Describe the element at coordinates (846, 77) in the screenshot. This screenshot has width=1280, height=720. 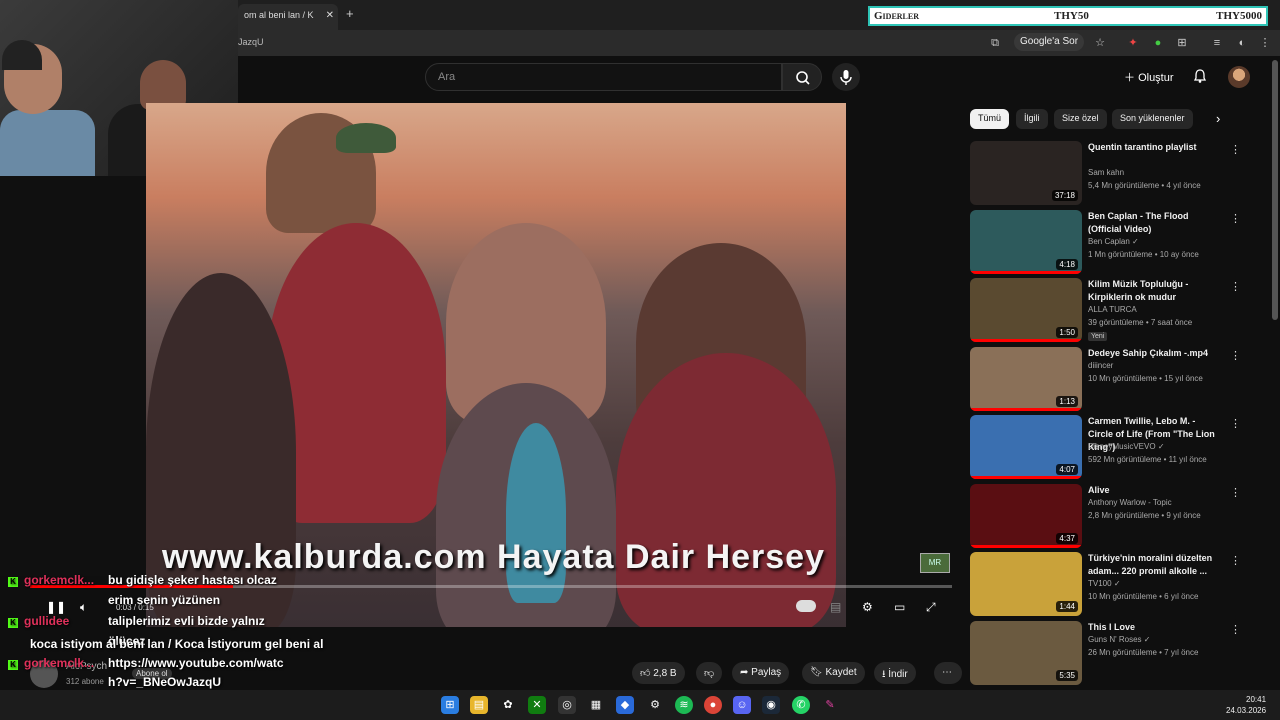
I see `mic-button` at that location.